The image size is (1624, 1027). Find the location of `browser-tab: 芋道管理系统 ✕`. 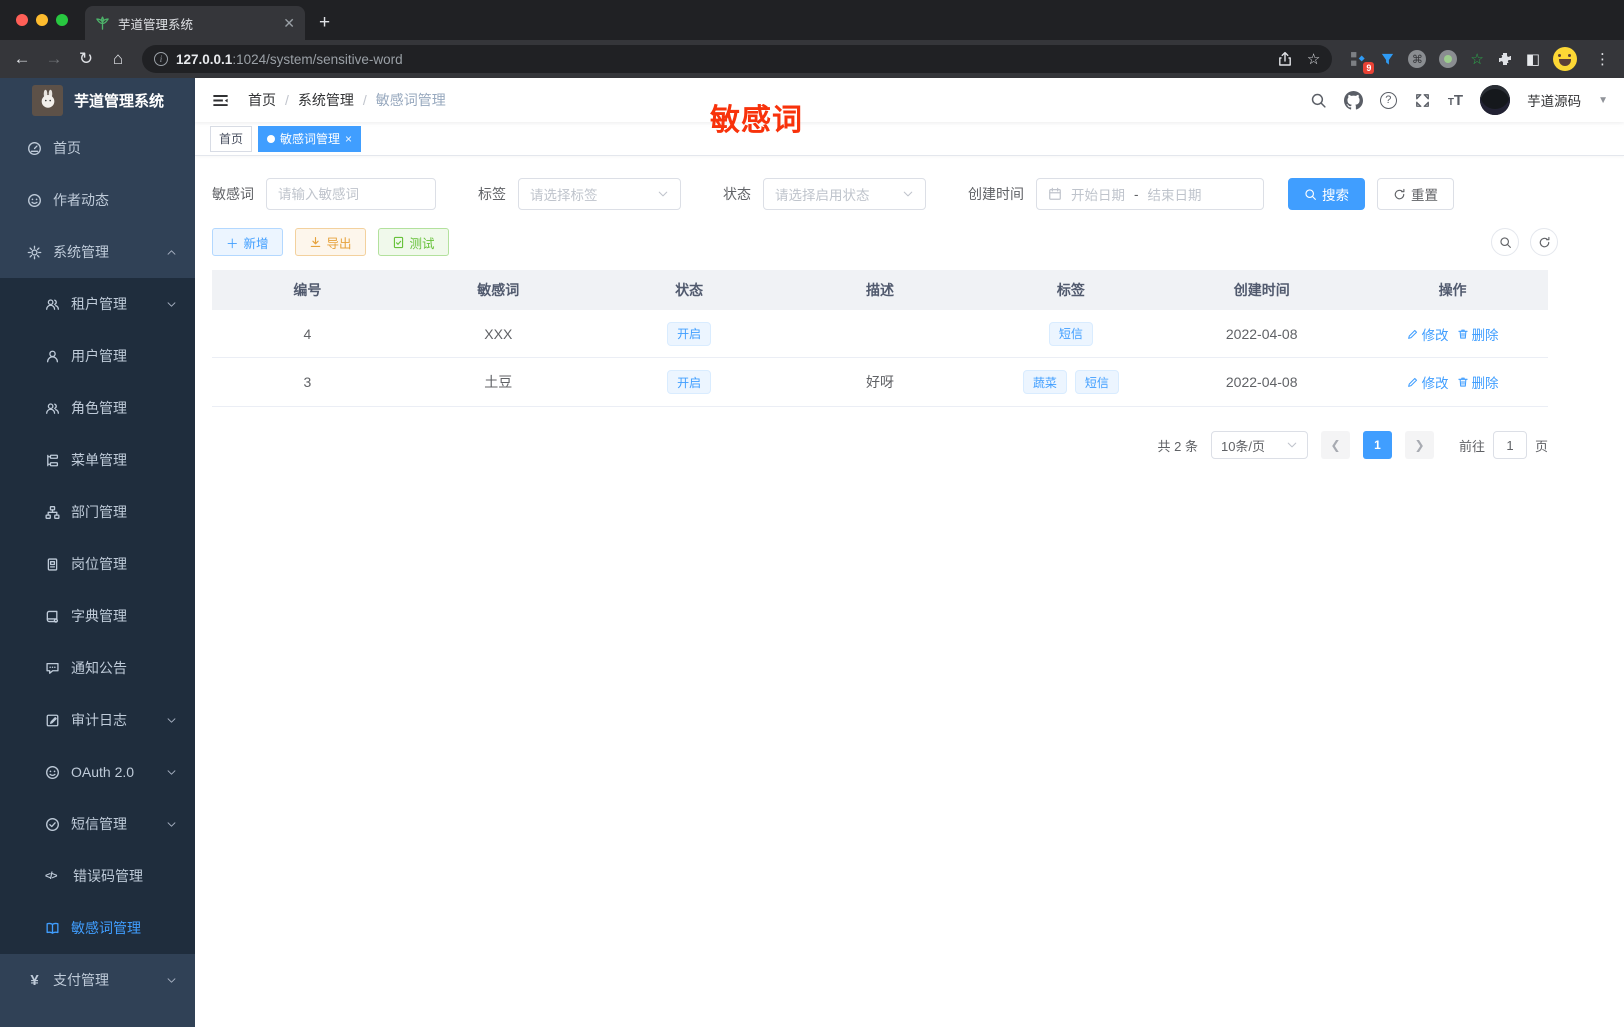

browser-tab: 芋道管理系统 ✕ is located at coordinates (195, 23).